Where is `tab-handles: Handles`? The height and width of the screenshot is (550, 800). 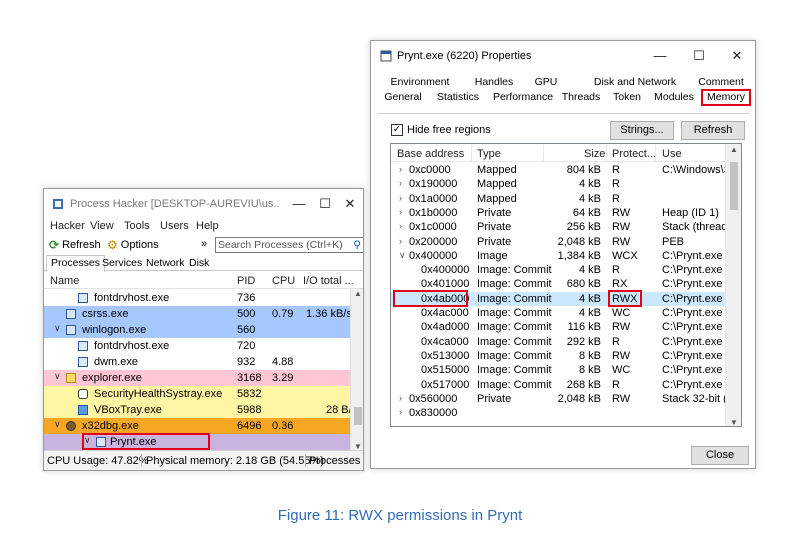
tab-handles: Handles is located at coordinates (494, 82).